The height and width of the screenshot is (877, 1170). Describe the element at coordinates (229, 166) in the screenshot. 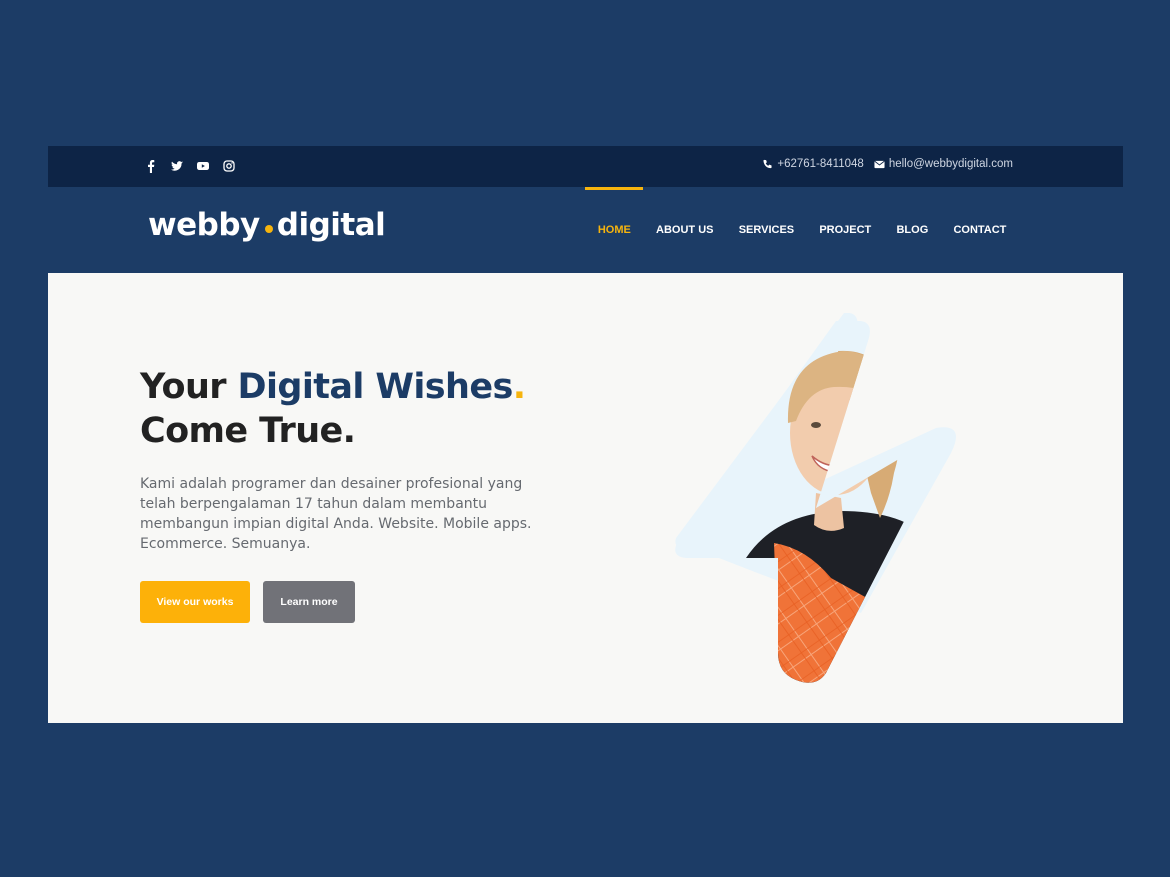

I see `instagram-icon` at that location.